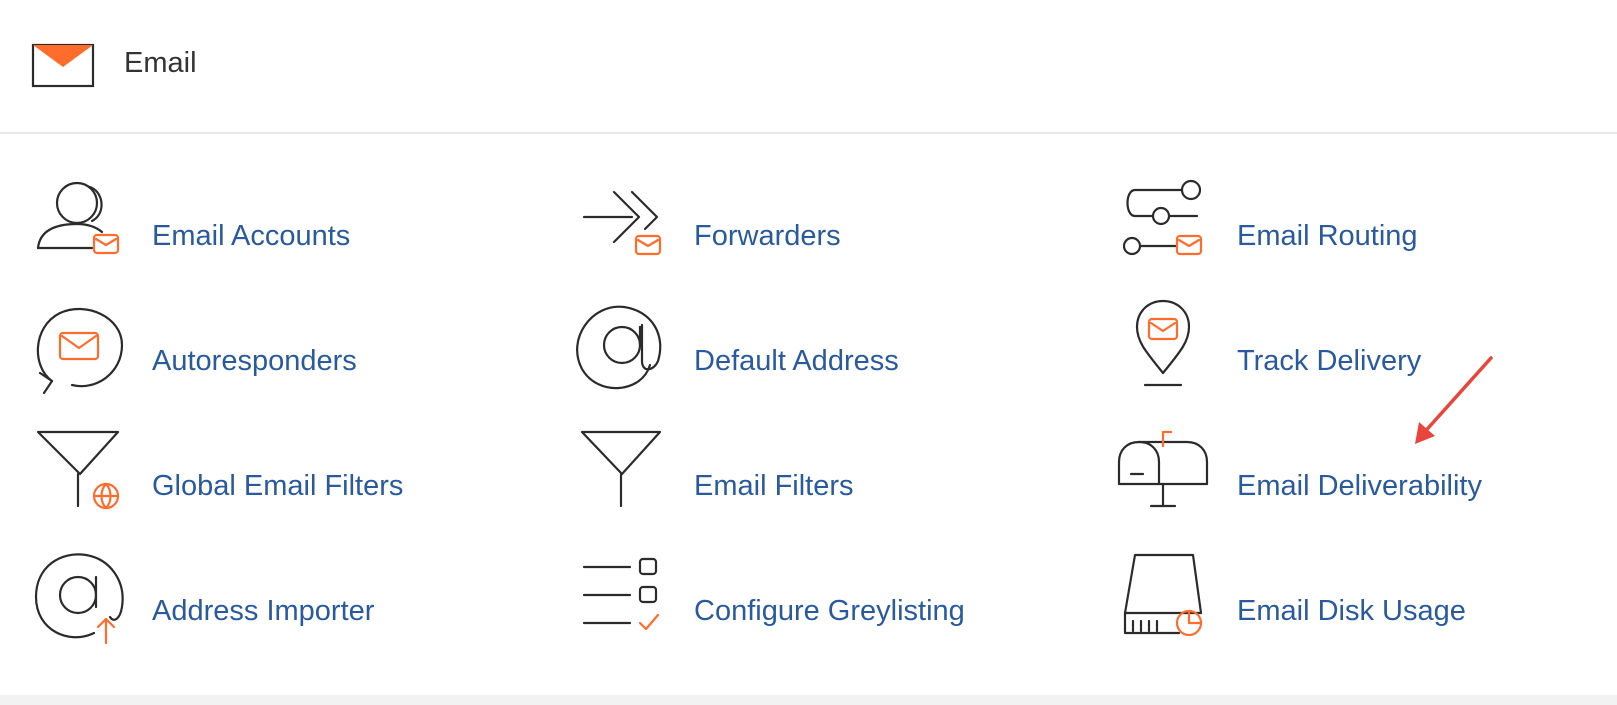 This screenshot has height=705, width=1617. What do you see at coordinates (622, 228) in the screenshot?
I see `forwarders-icon` at bounding box center [622, 228].